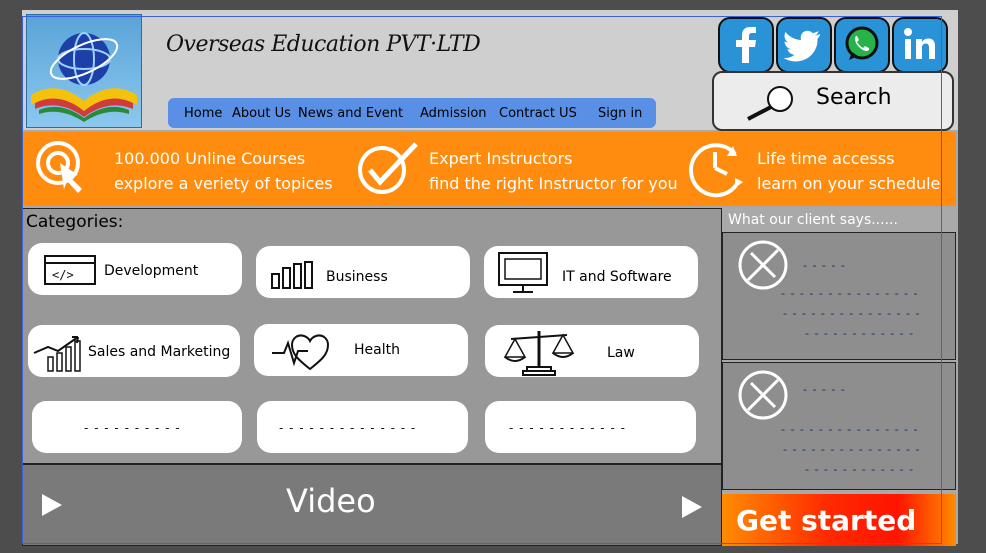 This screenshot has width=986, height=553. Describe the element at coordinates (331, 501) in the screenshot. I see `video-label: Video` at that location.